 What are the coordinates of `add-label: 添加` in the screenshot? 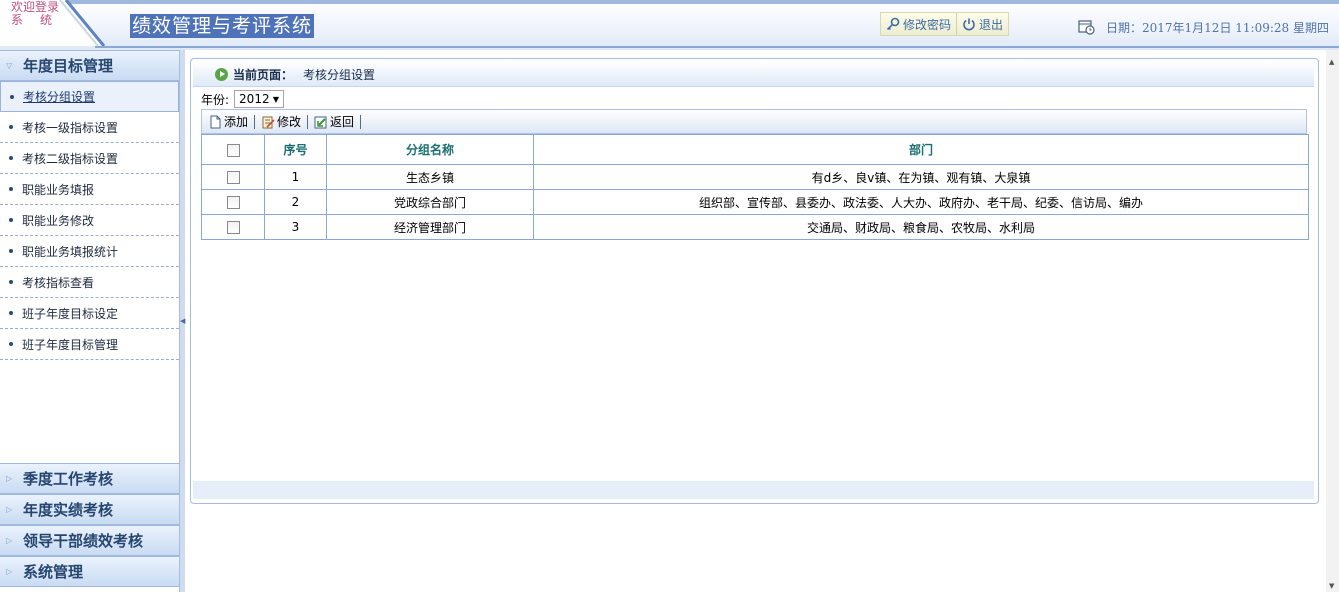 It's located at (236, 122).